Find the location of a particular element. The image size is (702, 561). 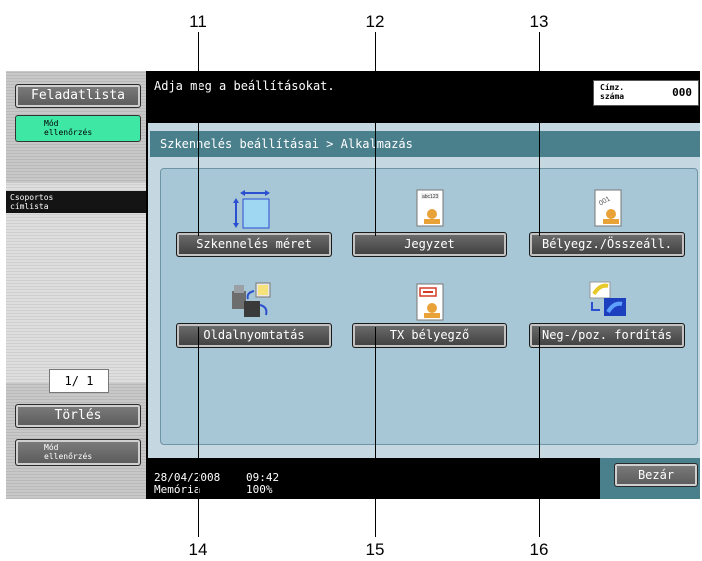

svg-text: abc123 is located at coordinates (430, 197).